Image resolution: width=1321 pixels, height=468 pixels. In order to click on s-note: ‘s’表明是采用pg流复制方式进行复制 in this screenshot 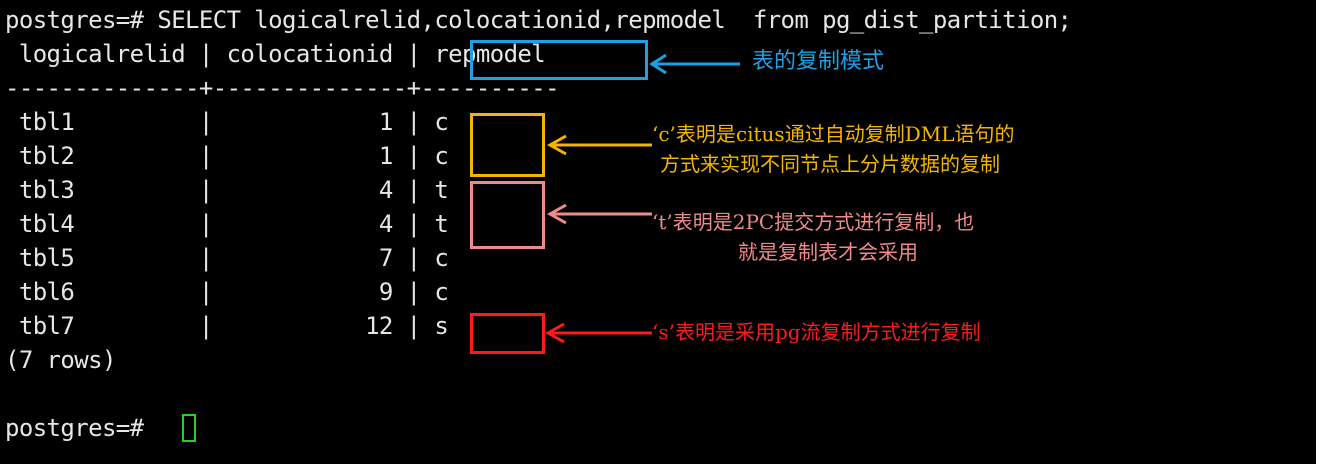, I will do `click(816, 332)`.